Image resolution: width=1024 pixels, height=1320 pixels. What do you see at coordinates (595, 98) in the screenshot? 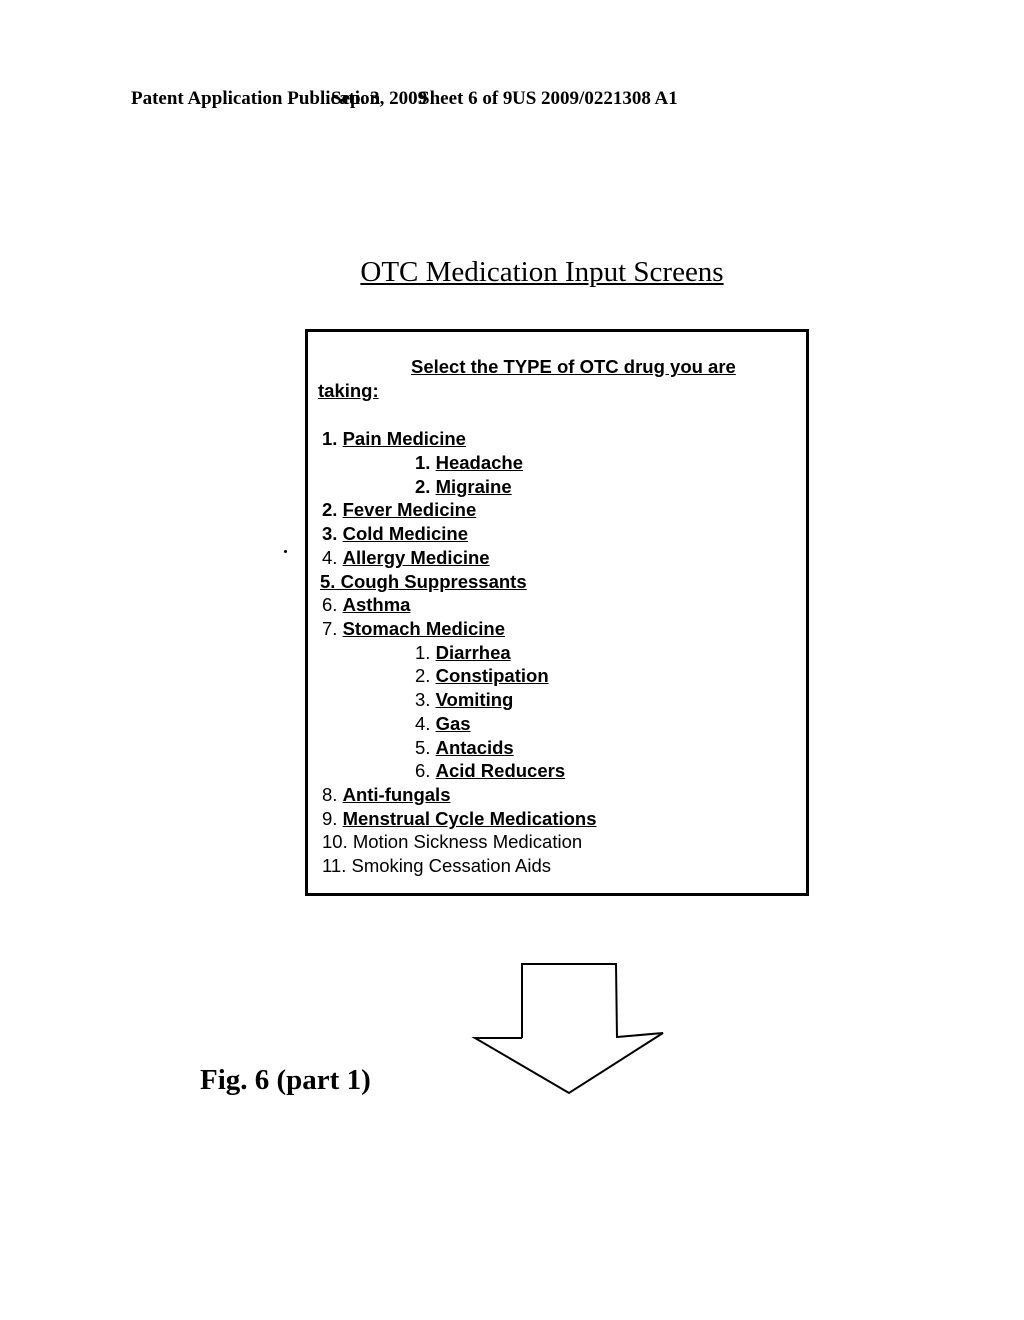
I see `patent-number: US 2009/0221308 A1` at bounding box center [595, 98].